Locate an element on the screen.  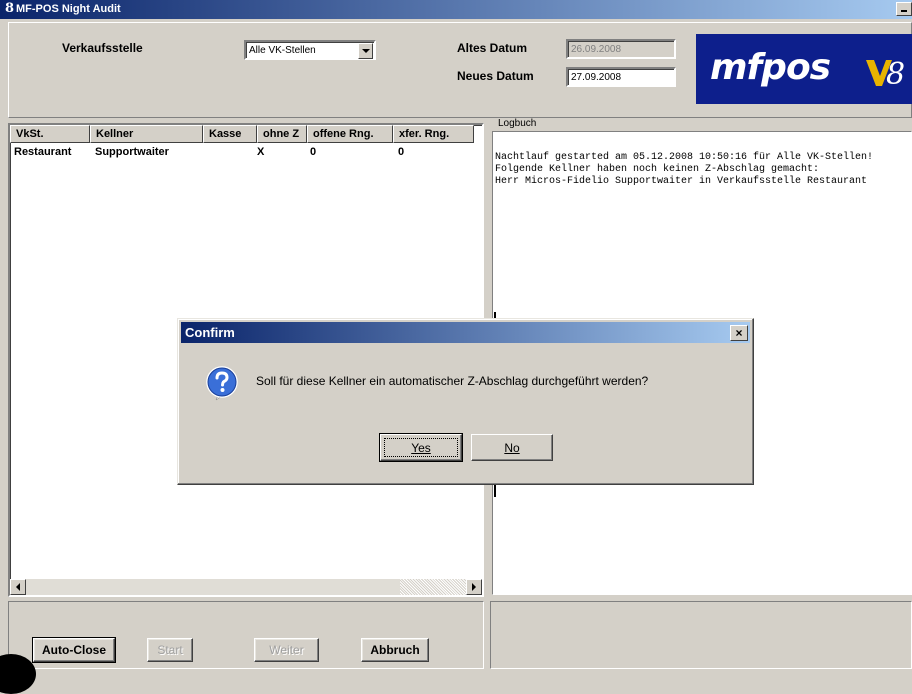
scroll-right-icon is located at coordinates (474, 587).